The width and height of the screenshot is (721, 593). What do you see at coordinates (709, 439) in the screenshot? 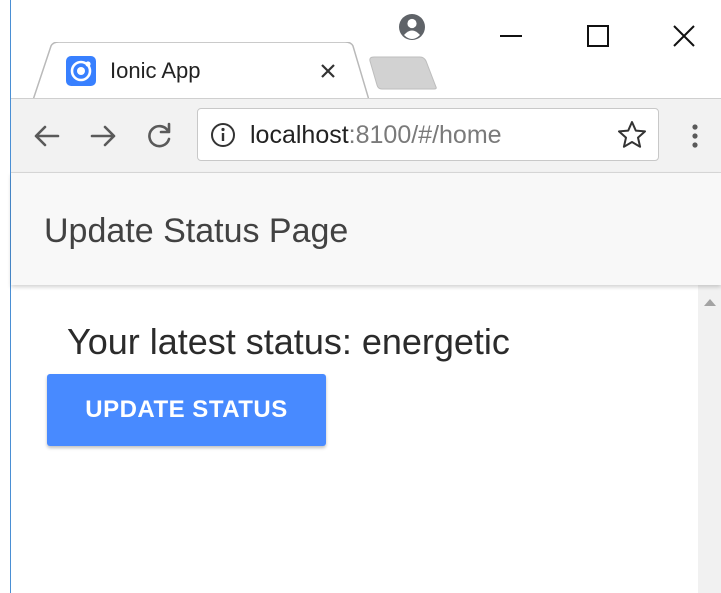
I see `vertical-scrollbar` at bounding box center [709, 439].